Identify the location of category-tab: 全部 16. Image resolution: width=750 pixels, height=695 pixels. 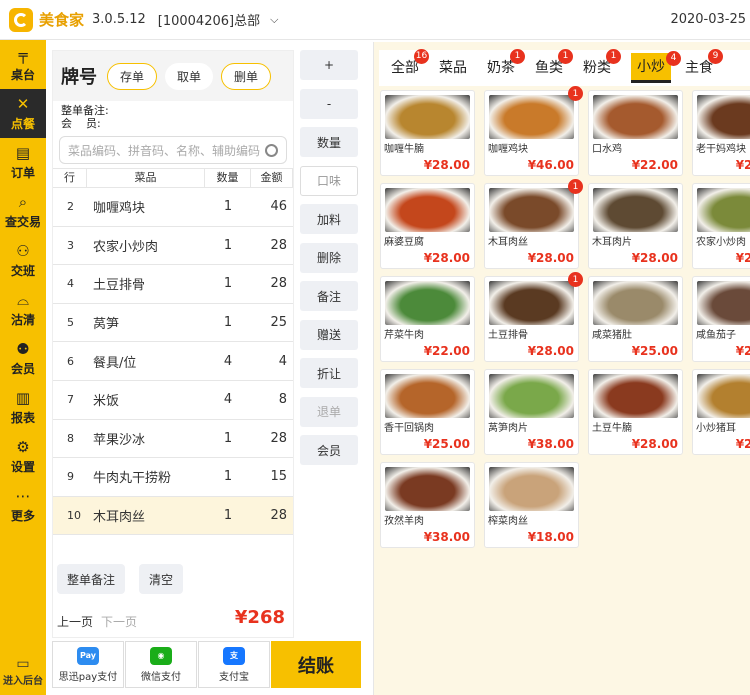
(410, 67).